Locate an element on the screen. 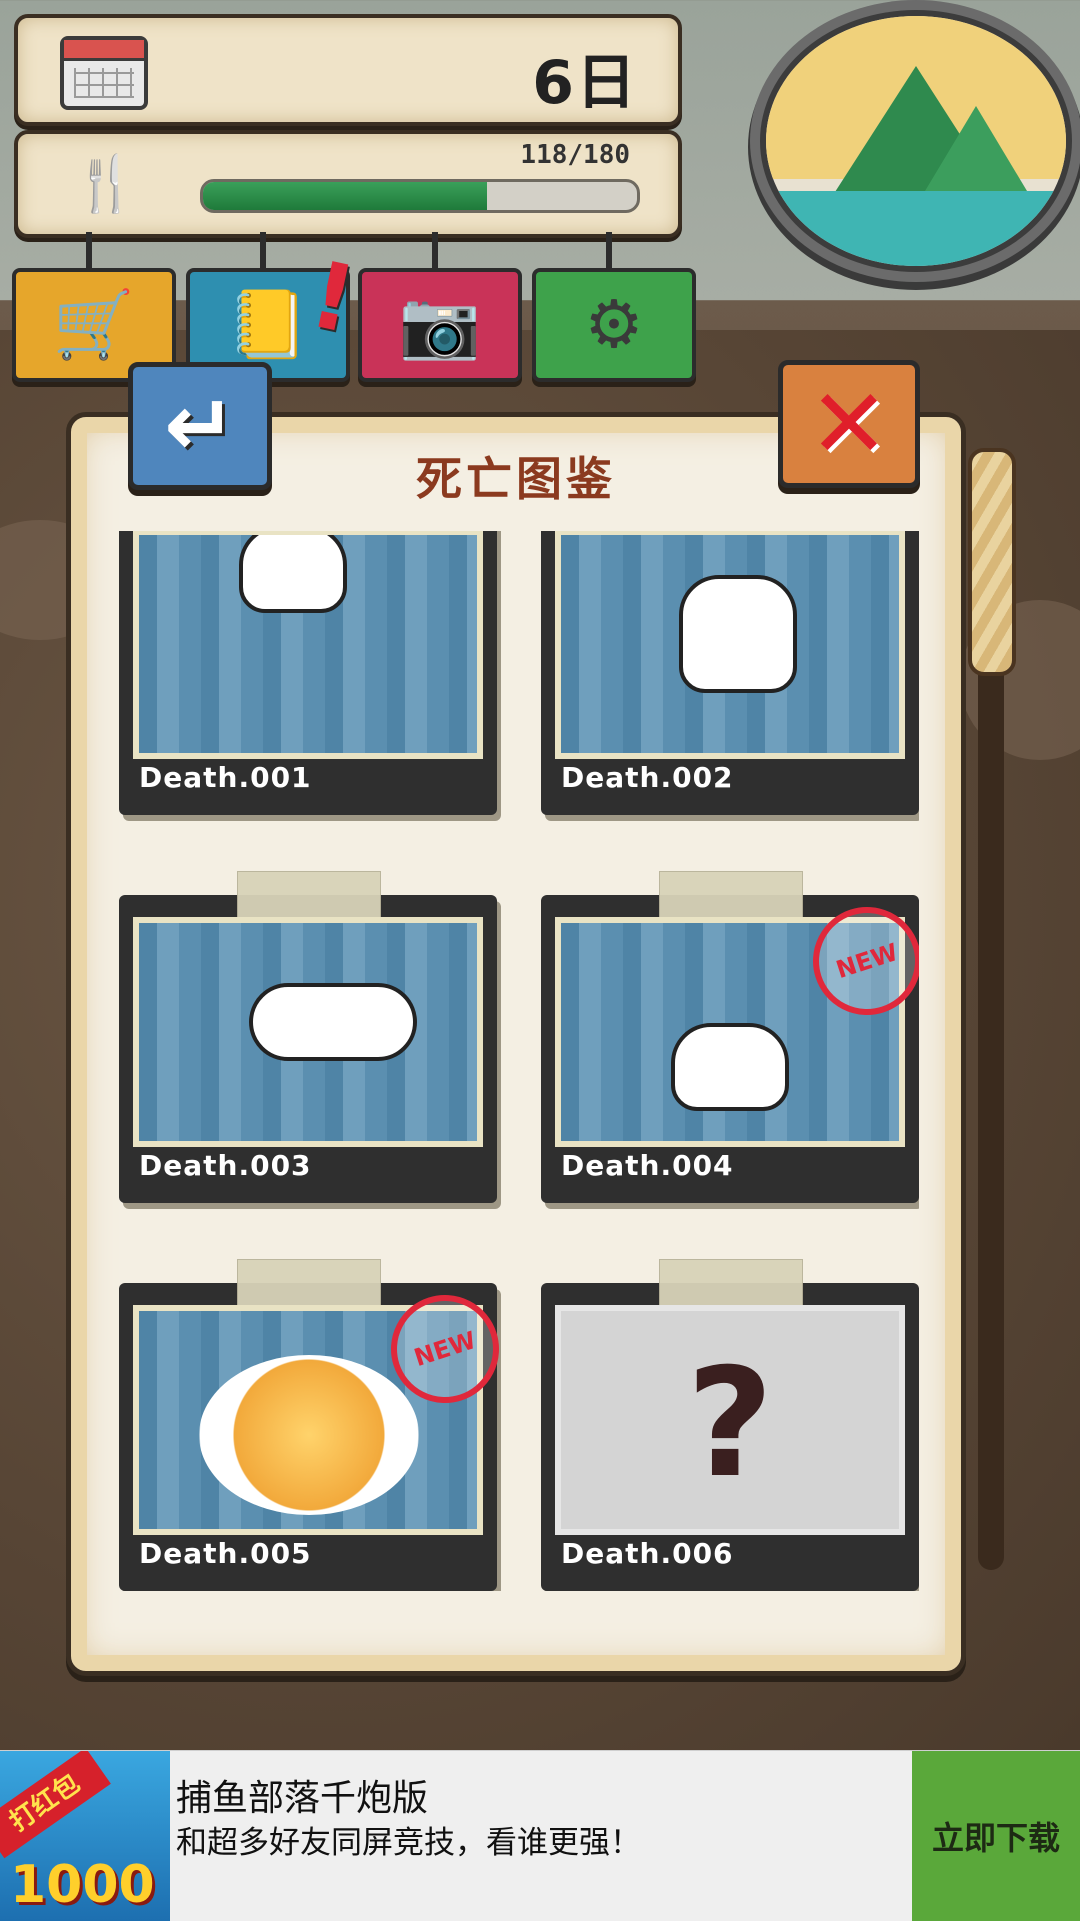  card-caption: Death.002 is located at coordinates (647, 777).